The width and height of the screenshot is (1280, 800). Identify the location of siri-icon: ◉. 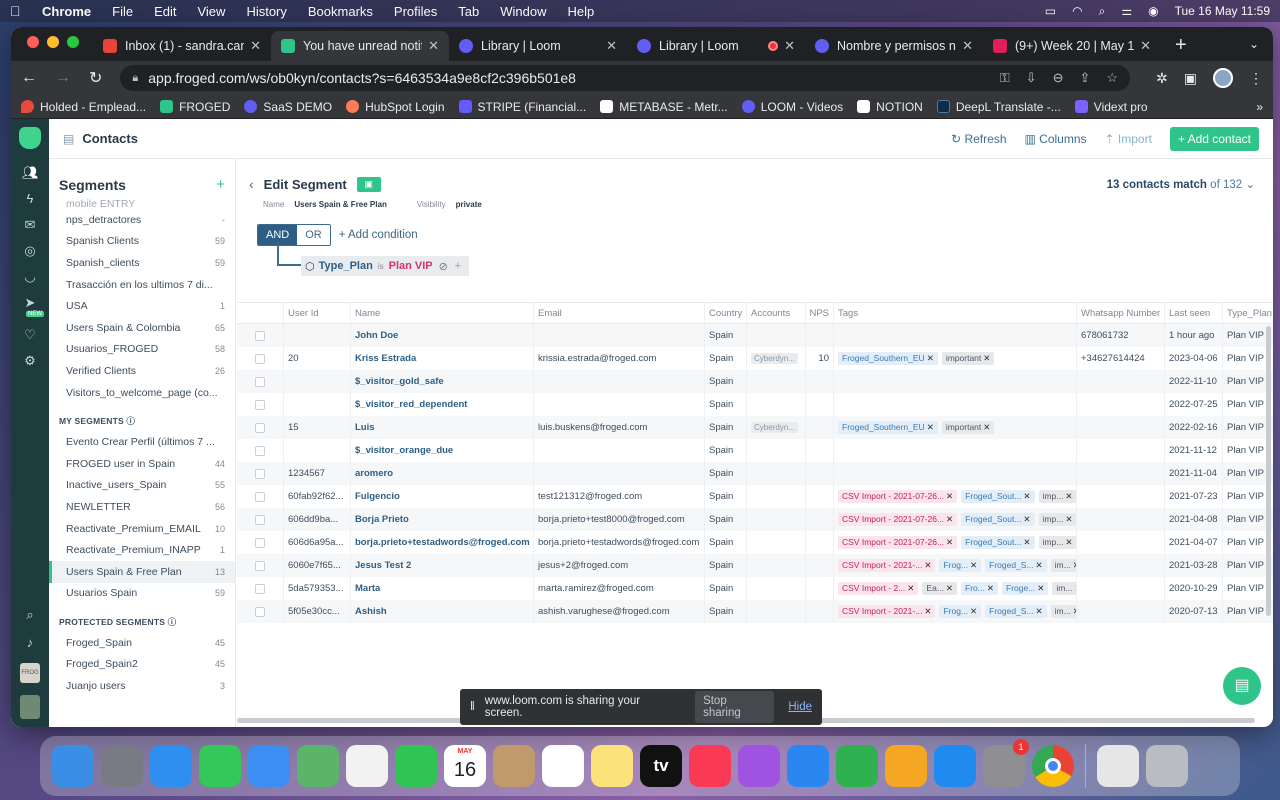
(1153, 11).